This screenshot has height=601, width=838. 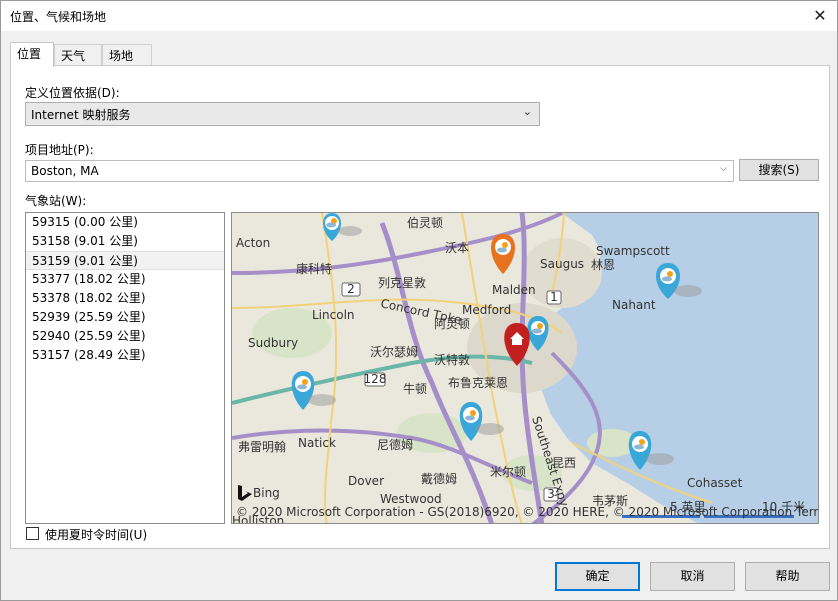 I want to click on map-label-watertown: 沃特敦, so click(x=452, y=359).